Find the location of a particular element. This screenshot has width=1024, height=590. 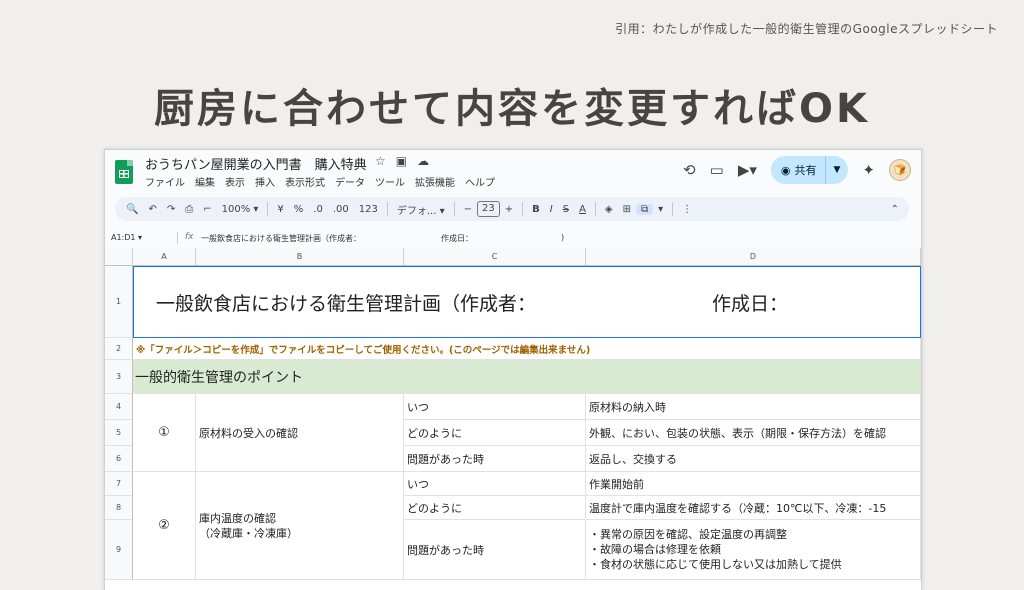

bold-button: B is located at coordinates (536, 209).